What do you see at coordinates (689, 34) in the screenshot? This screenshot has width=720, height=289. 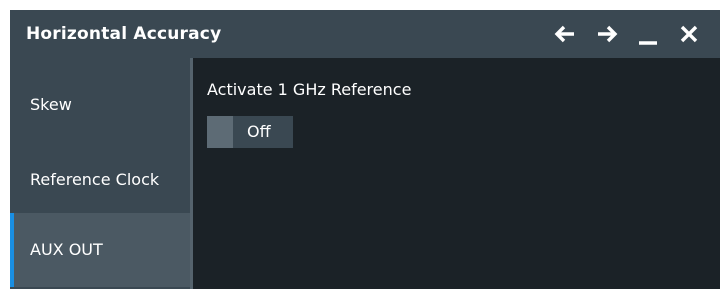 I see `close-icon` at bounding box center [689, 34].